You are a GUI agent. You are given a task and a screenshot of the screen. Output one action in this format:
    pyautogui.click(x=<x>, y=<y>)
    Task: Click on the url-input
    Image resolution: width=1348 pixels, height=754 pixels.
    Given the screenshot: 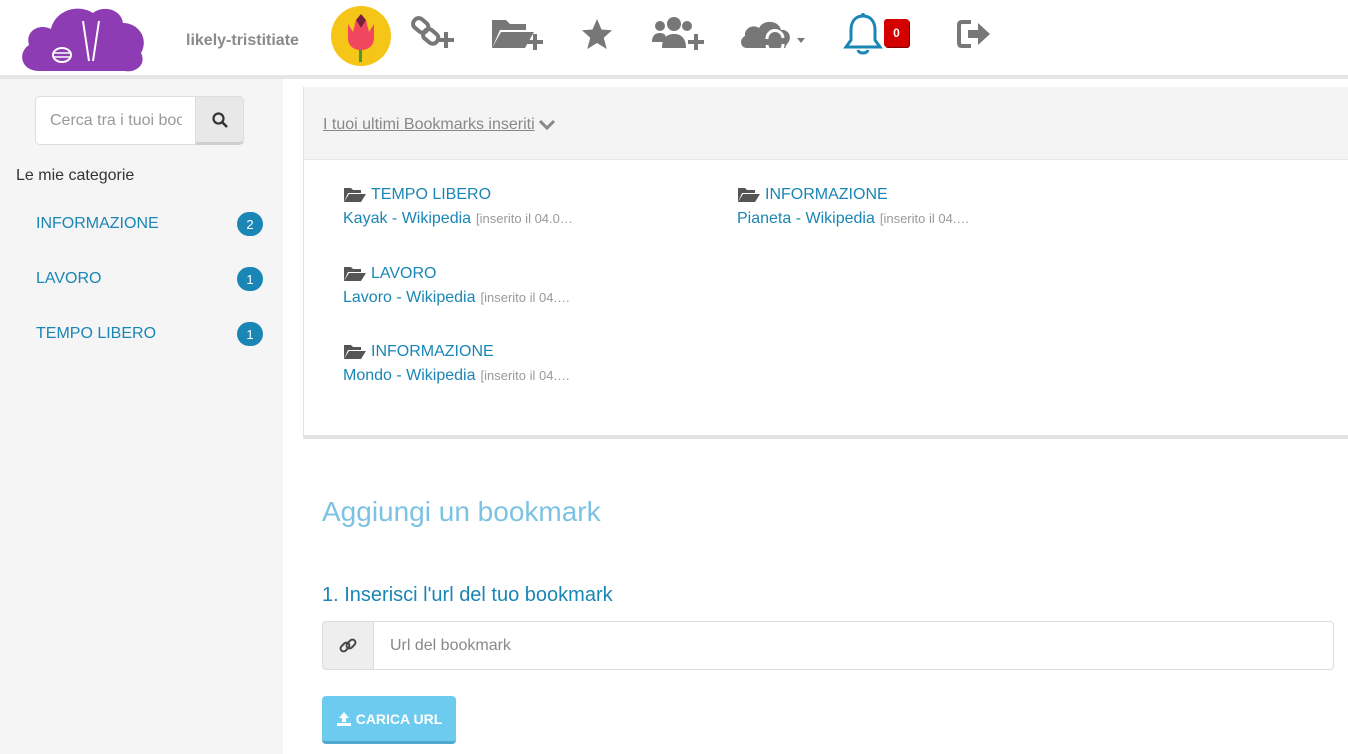 What is the action you would take?
    pyautogui.click(x=853, y=645)
    